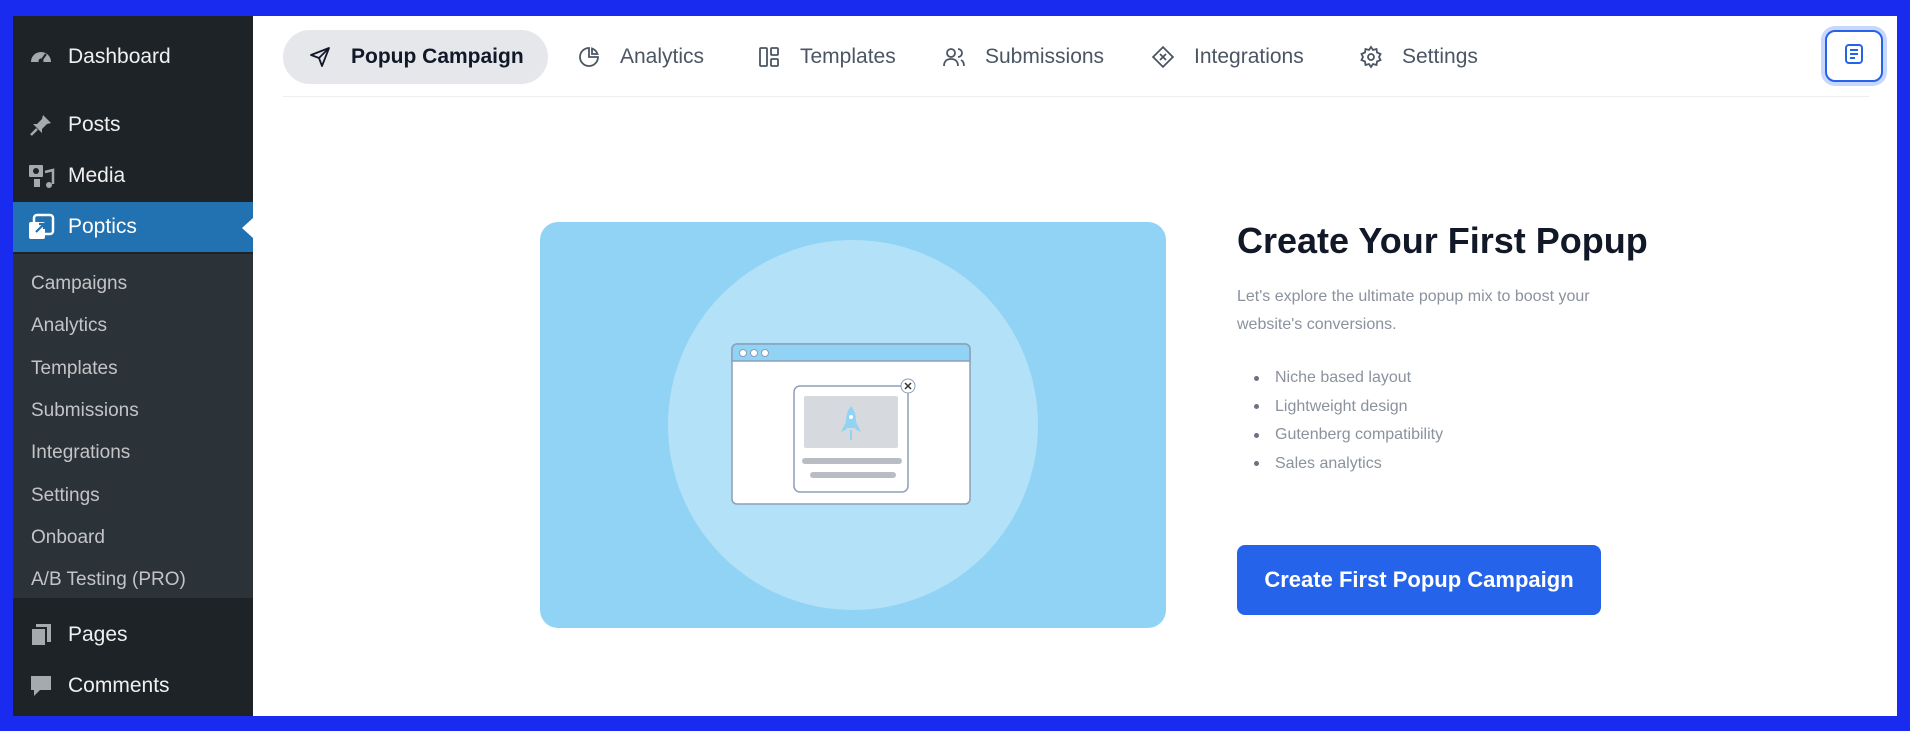 Image resolution: width=1910 pixels, height=731 pixels. Describe the element at coordinates (69, 326) in the screenshot. I see `submenu-item-analytics: Analytics` at that location.